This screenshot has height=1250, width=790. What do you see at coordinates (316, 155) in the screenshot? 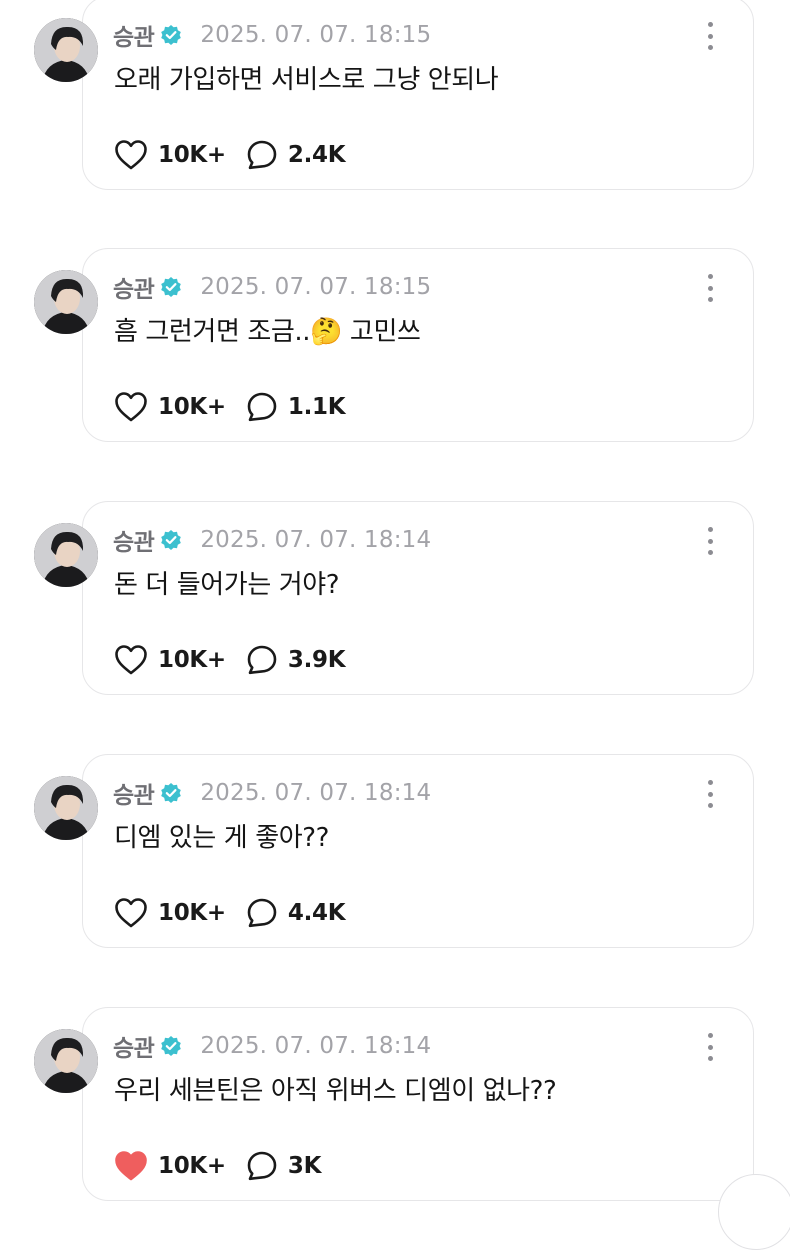
I see `comment-count: 2.4K` at bounding box center [316, 155].